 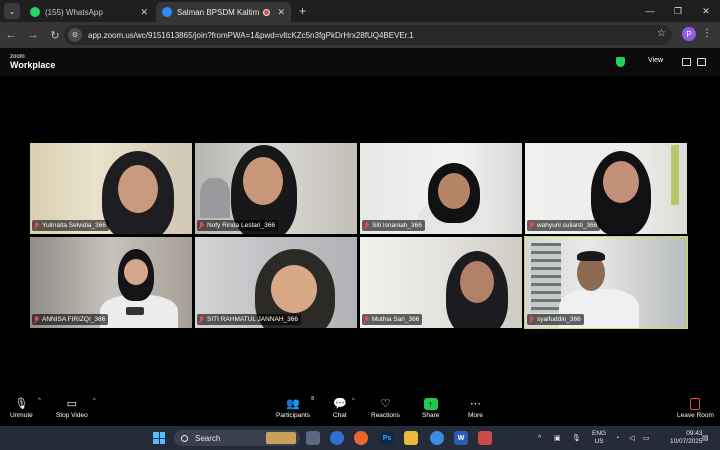 What do you see at coordinates (312, 399) in the screenshot?
I see `participants-count: 8` at bounding box center [312, 399].